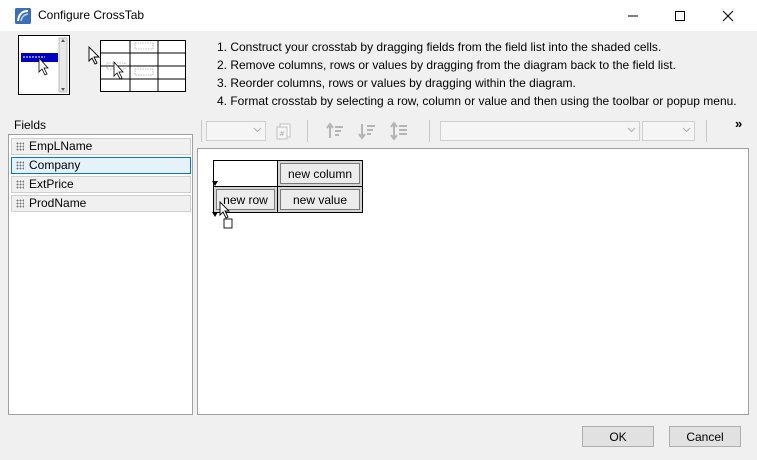 The height and width of the screenshot is (460, 757). What do you see at coordinates (101, 203) in the screenshot?
I see `field-item-prodname: ProdName` at bounding box center [101, 203].